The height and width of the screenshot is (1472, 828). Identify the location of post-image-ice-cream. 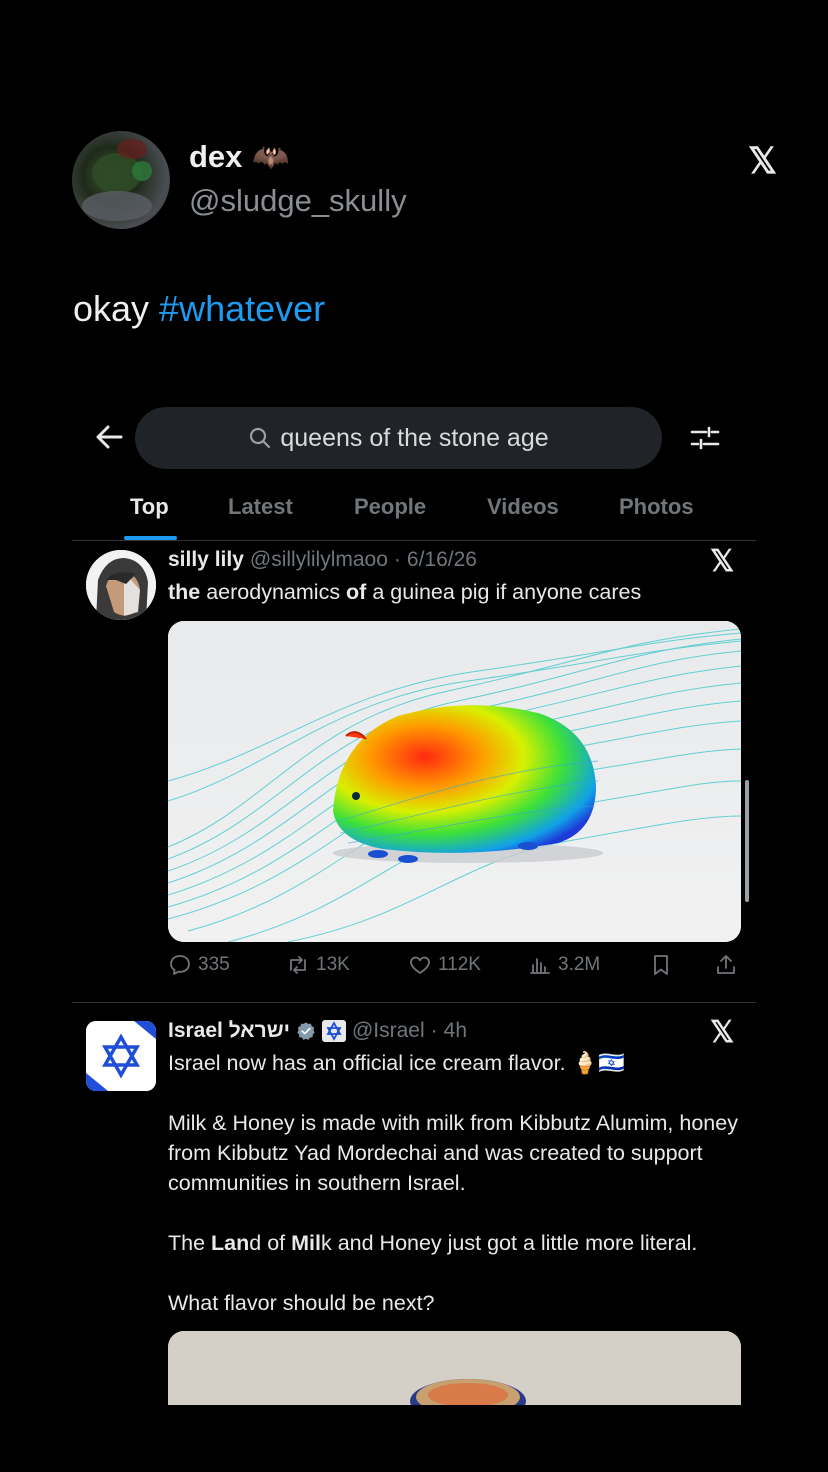
(454, 1368).